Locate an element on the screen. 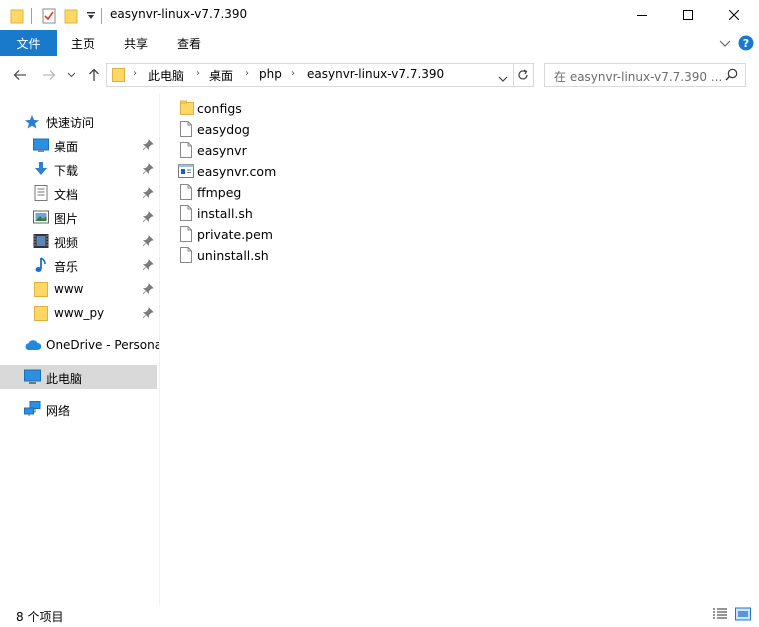 The height and width of the screenshot is (627, 759). sidebar-item-www-py: www_py is located at coordinates (78, 313).